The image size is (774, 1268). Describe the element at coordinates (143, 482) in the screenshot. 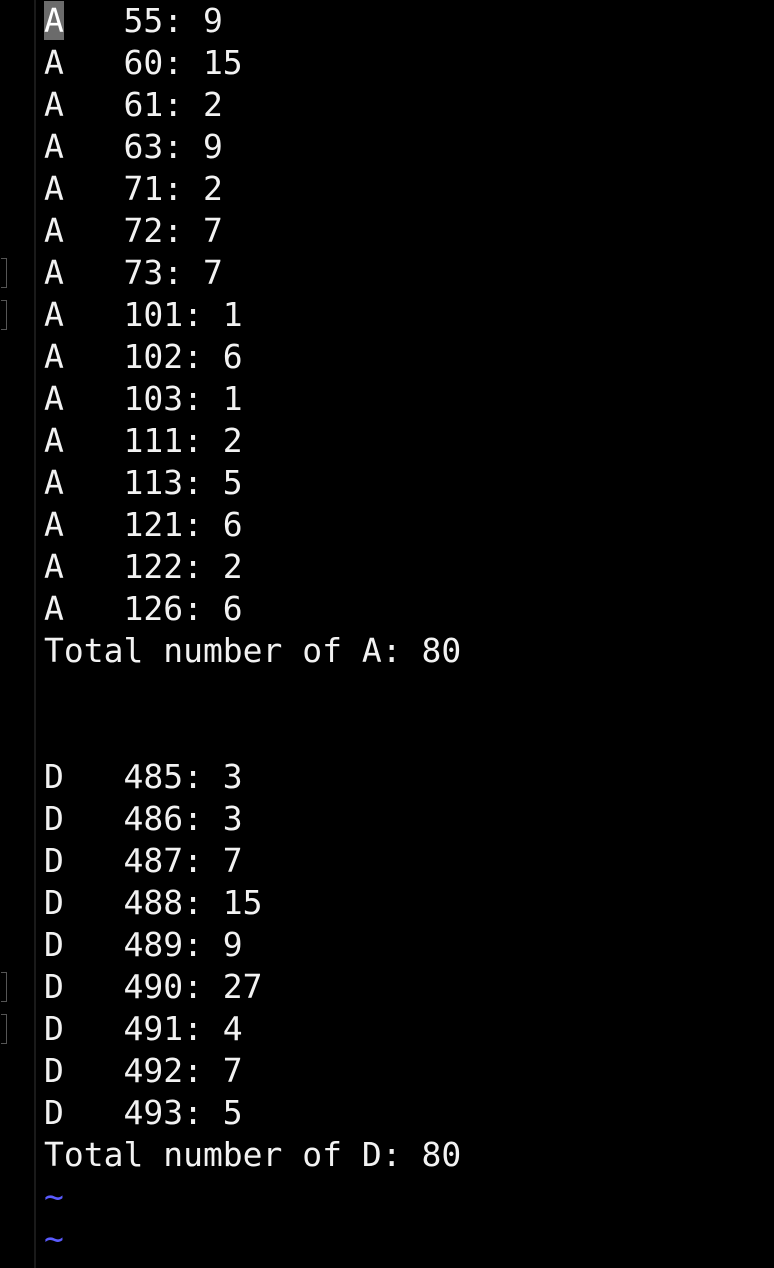

I see `buffer-line: A 113: 5` at that location.